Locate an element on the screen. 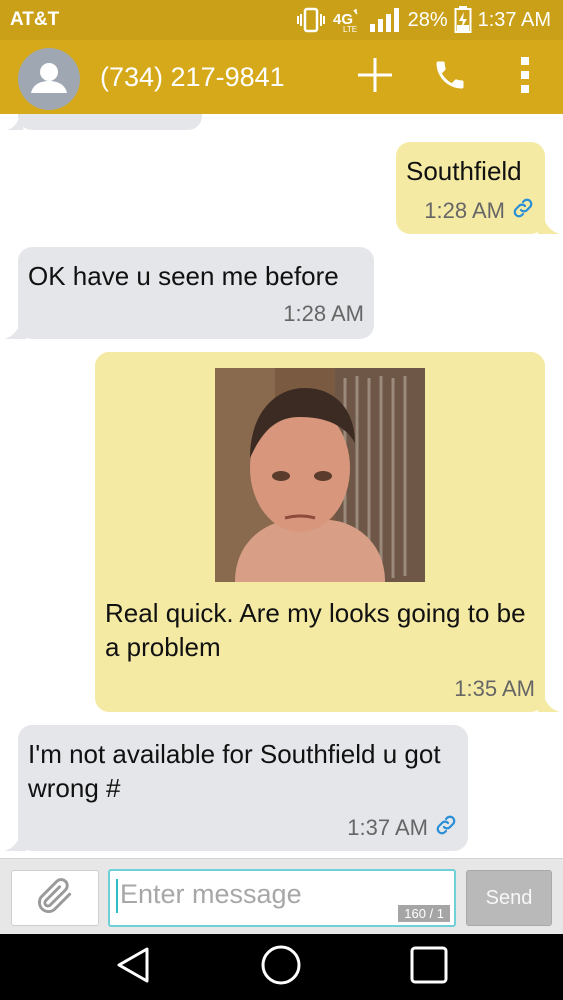  back-button is located at coordinates (133, 967).